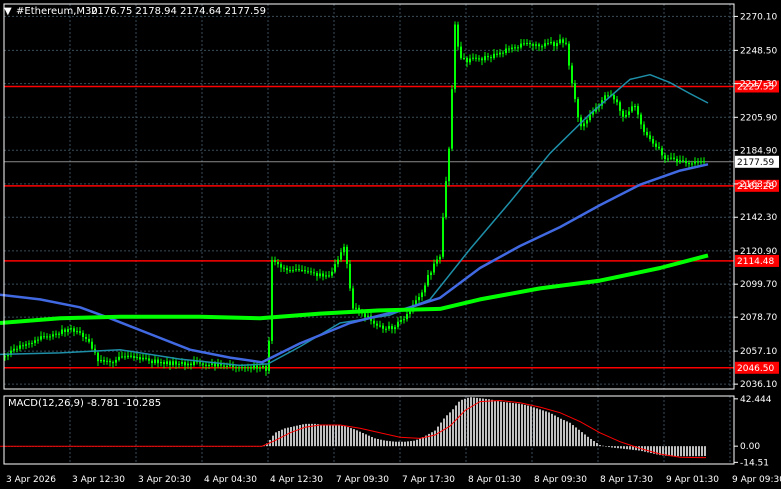 This screenshot has width=781, height=489. I want to click on y-tick-label: 2036.10, so click(758, 385).